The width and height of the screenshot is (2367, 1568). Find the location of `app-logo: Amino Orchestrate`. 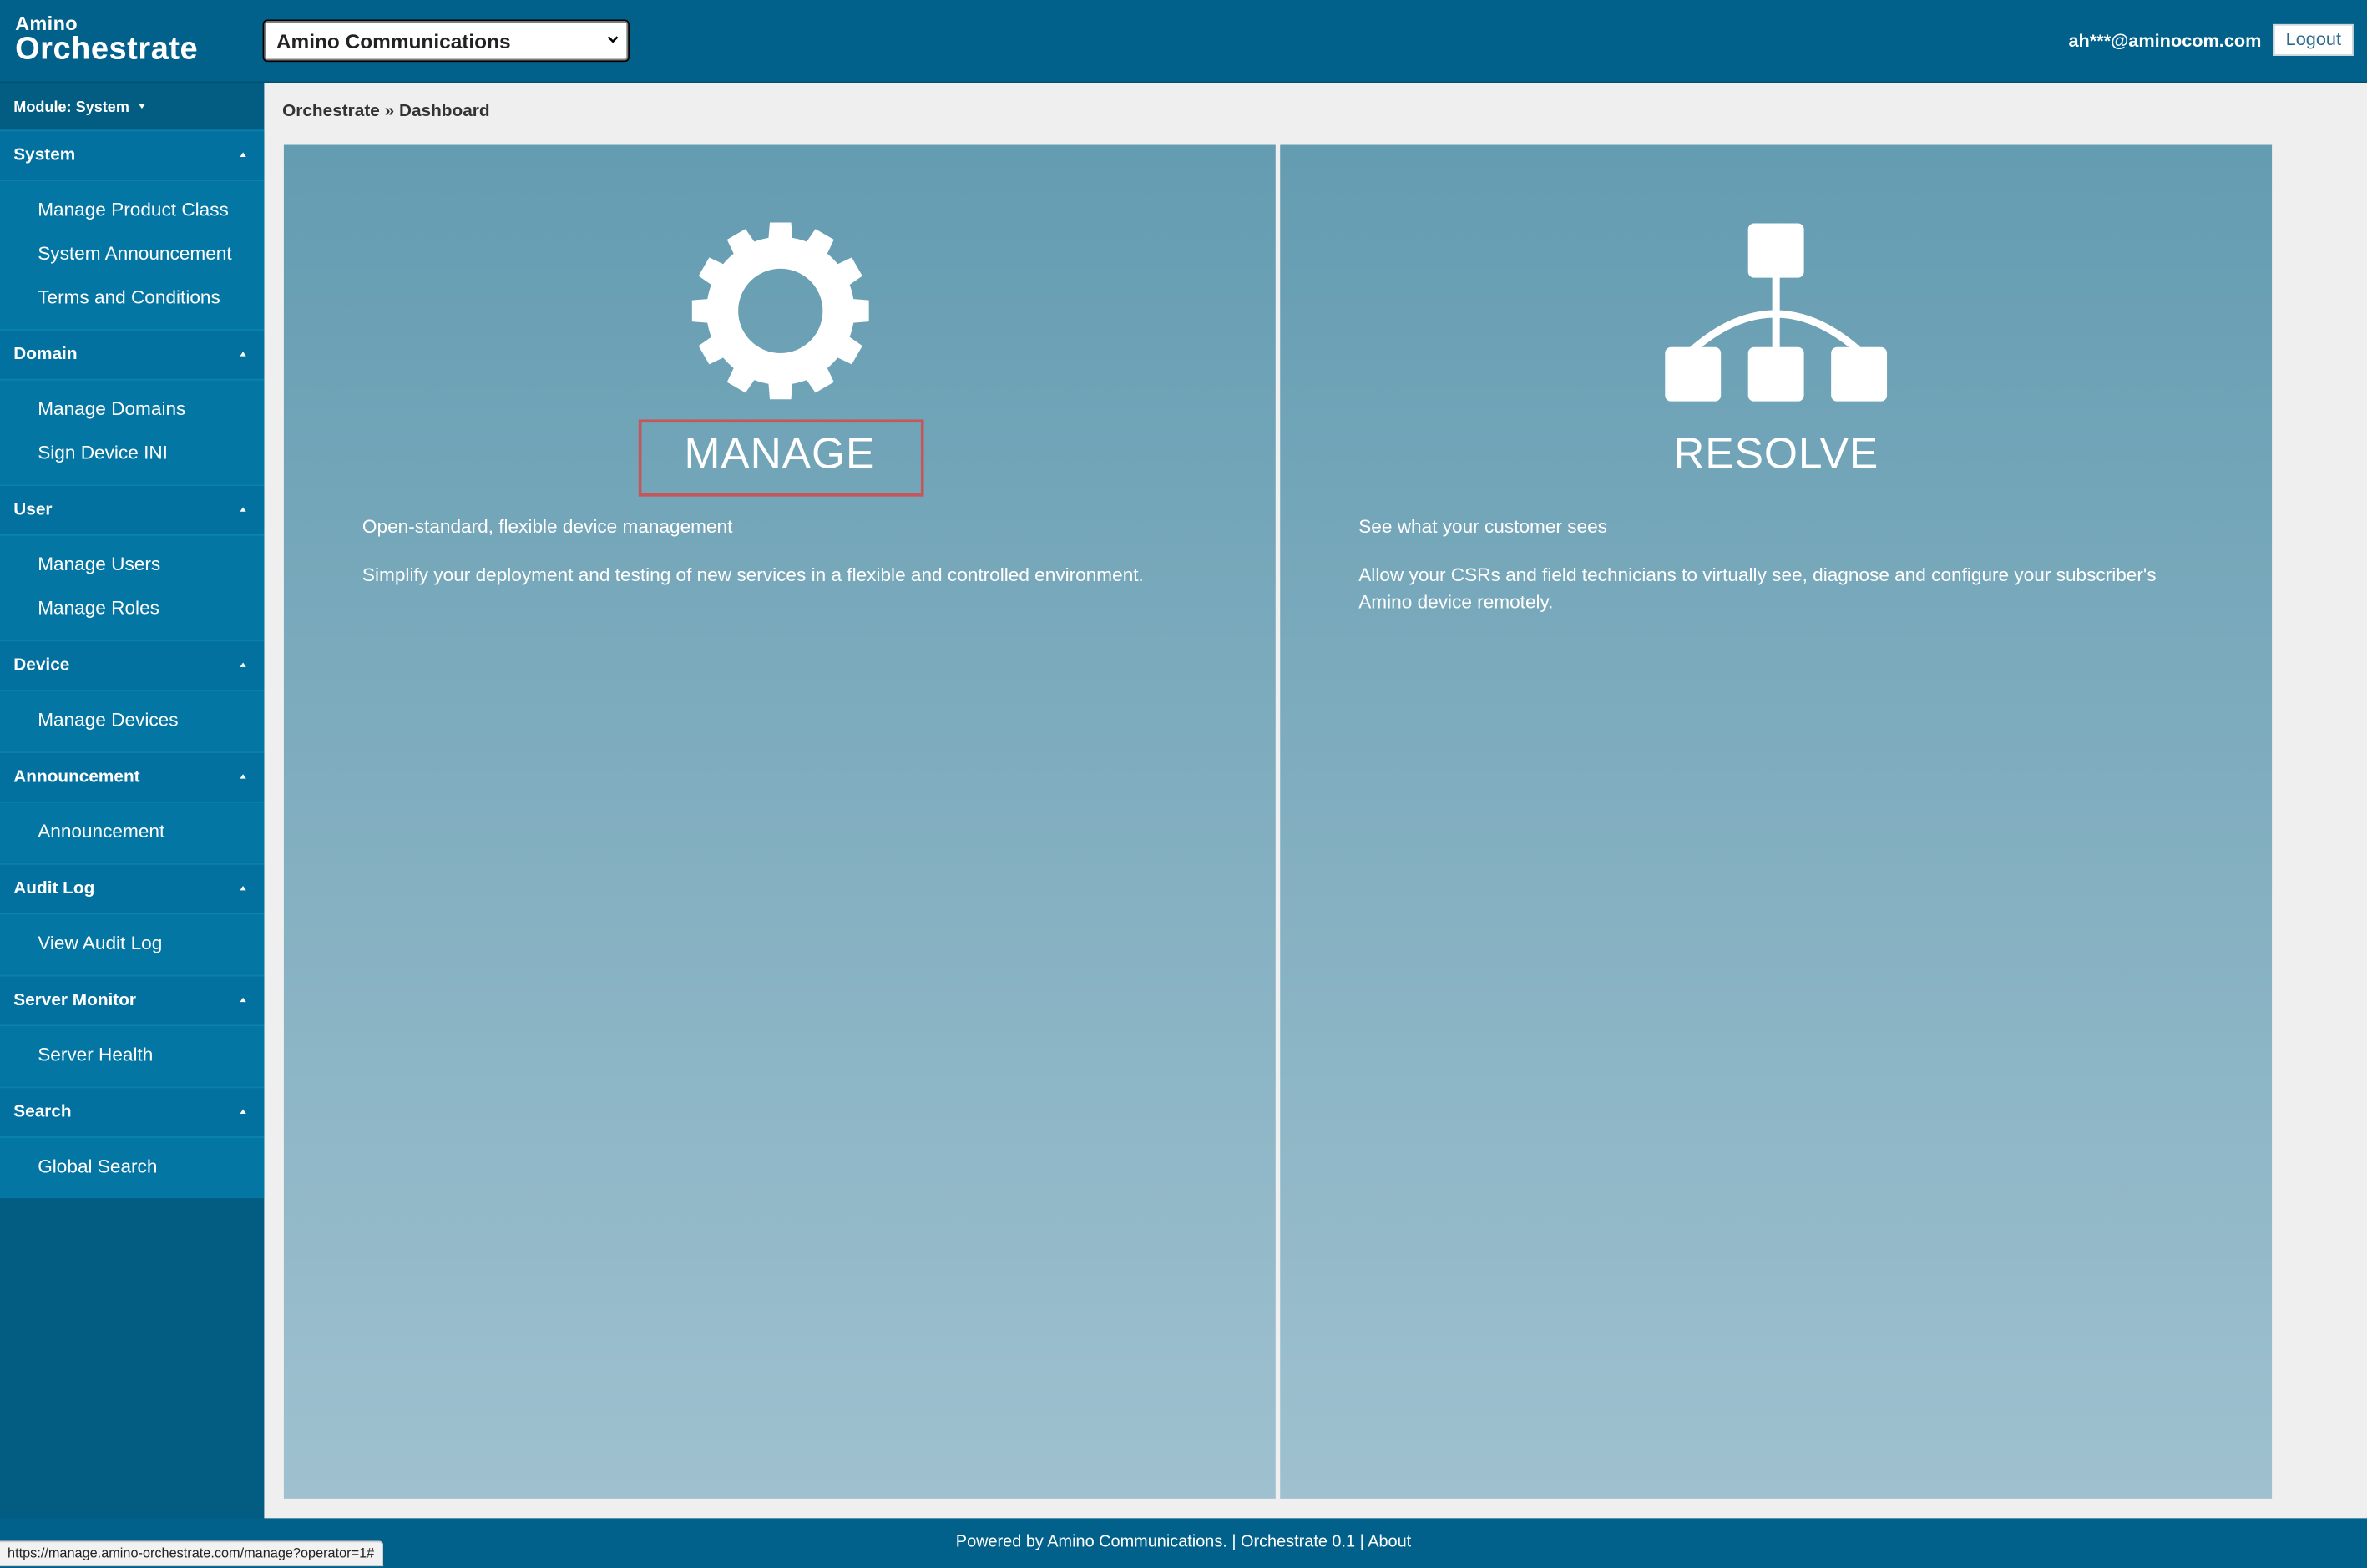

app-logo: Amino Orchestrate is located at coordinates (106, 38).